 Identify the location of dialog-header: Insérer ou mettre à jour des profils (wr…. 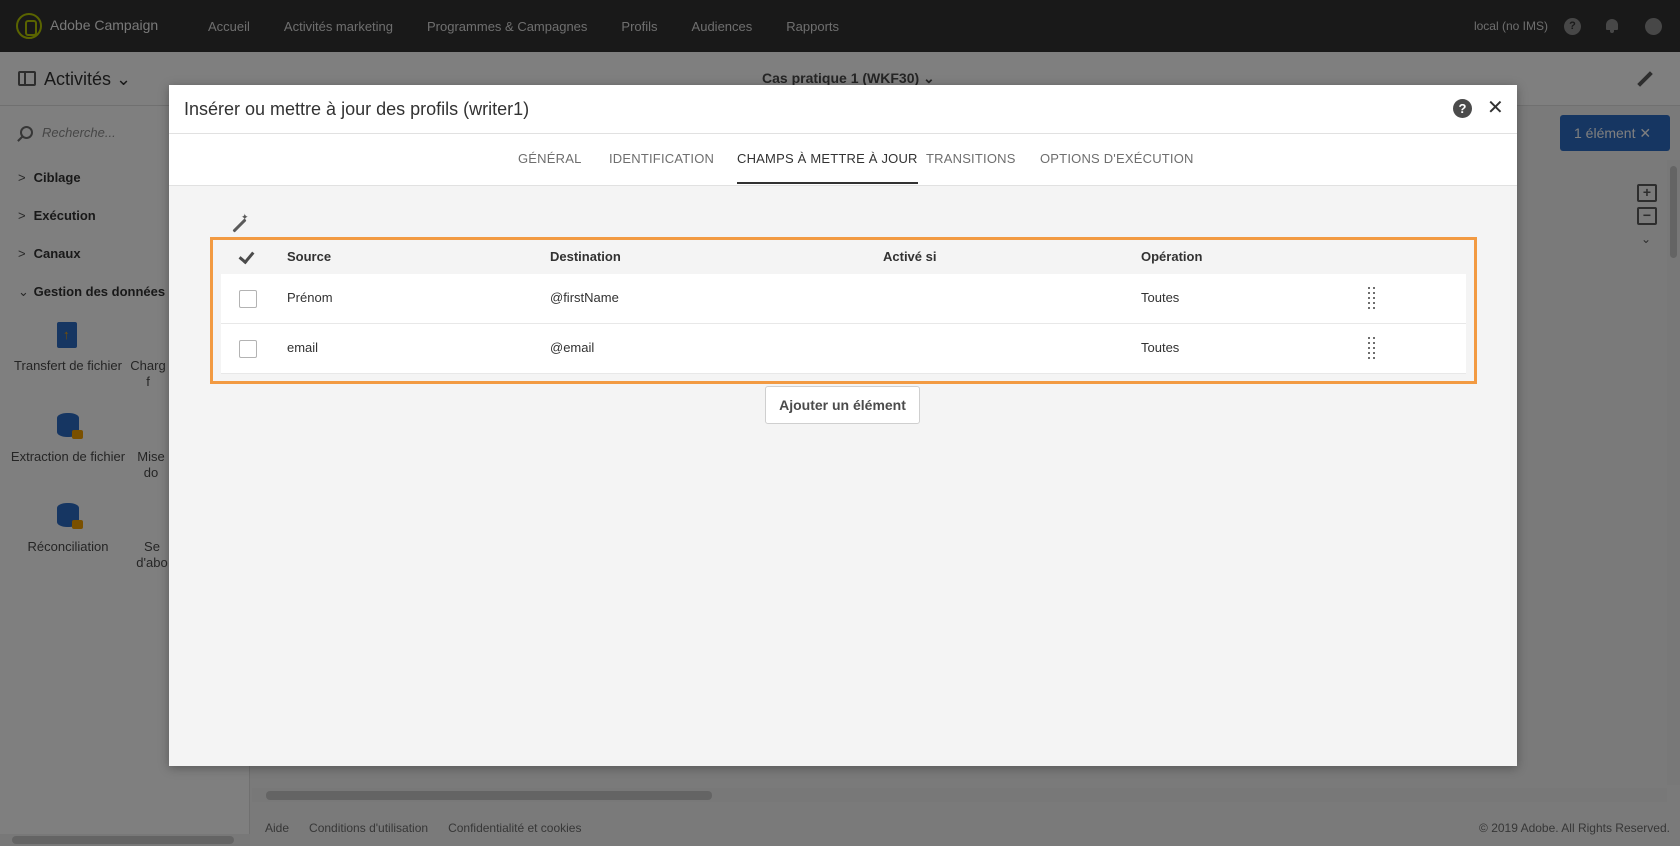
(843, 109).